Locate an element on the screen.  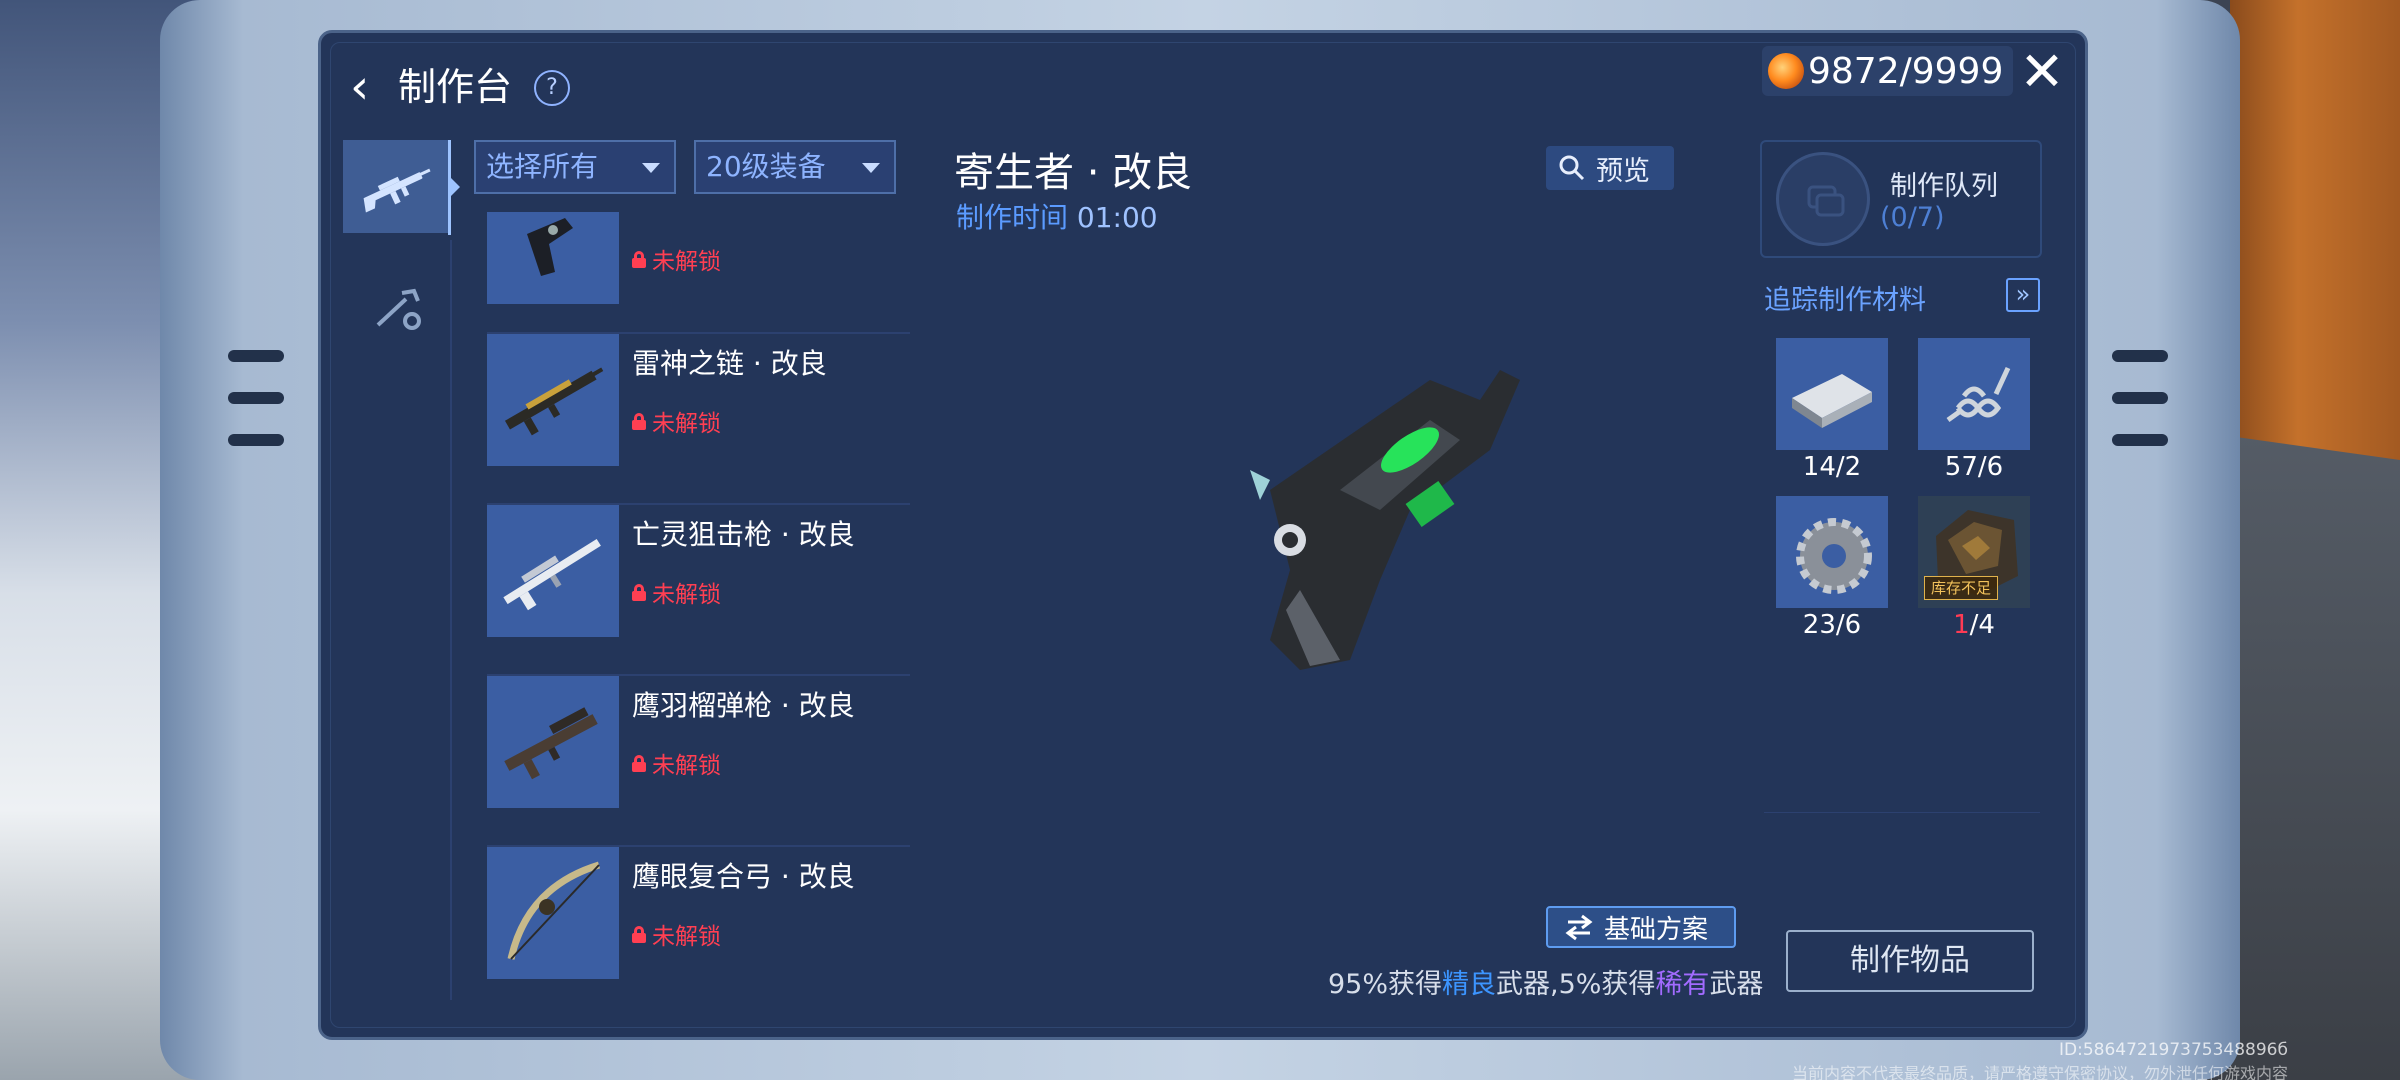
list-item: 鹰羽榴弹枪 · 改良 未解锁 is located at coordinates (690, 761).